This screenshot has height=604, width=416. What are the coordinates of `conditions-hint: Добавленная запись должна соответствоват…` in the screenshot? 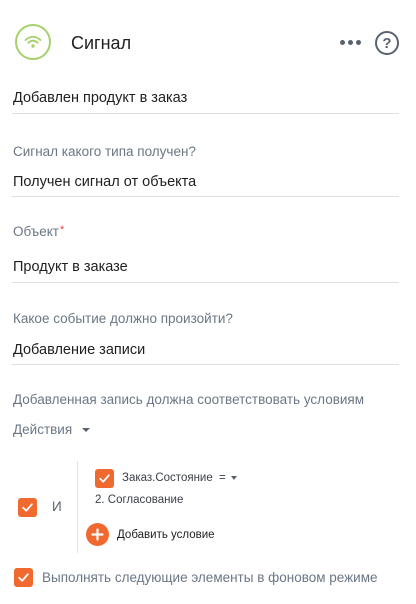 It's located at (189, 399).